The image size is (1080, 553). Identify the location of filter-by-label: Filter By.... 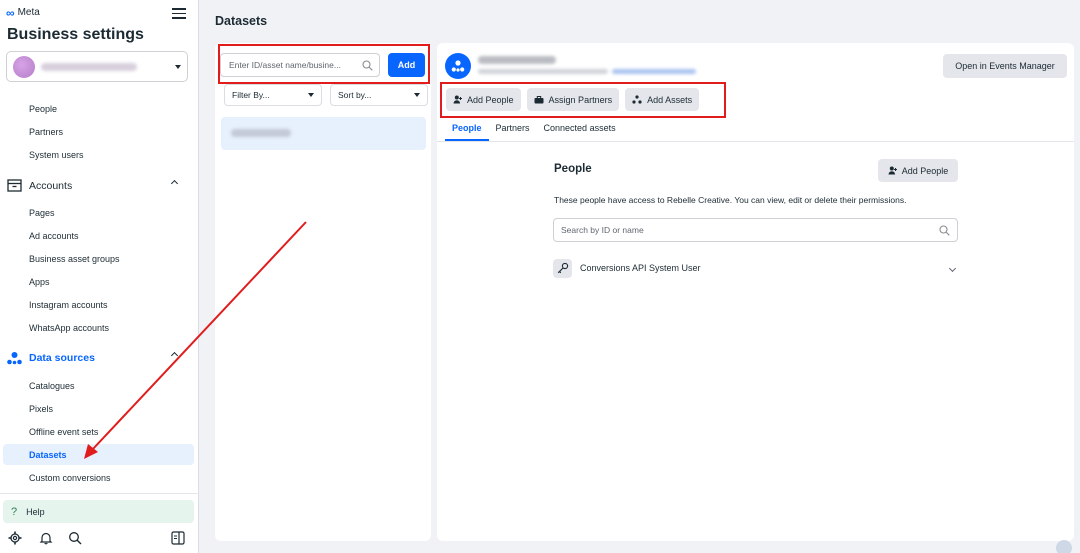
(251, 95).